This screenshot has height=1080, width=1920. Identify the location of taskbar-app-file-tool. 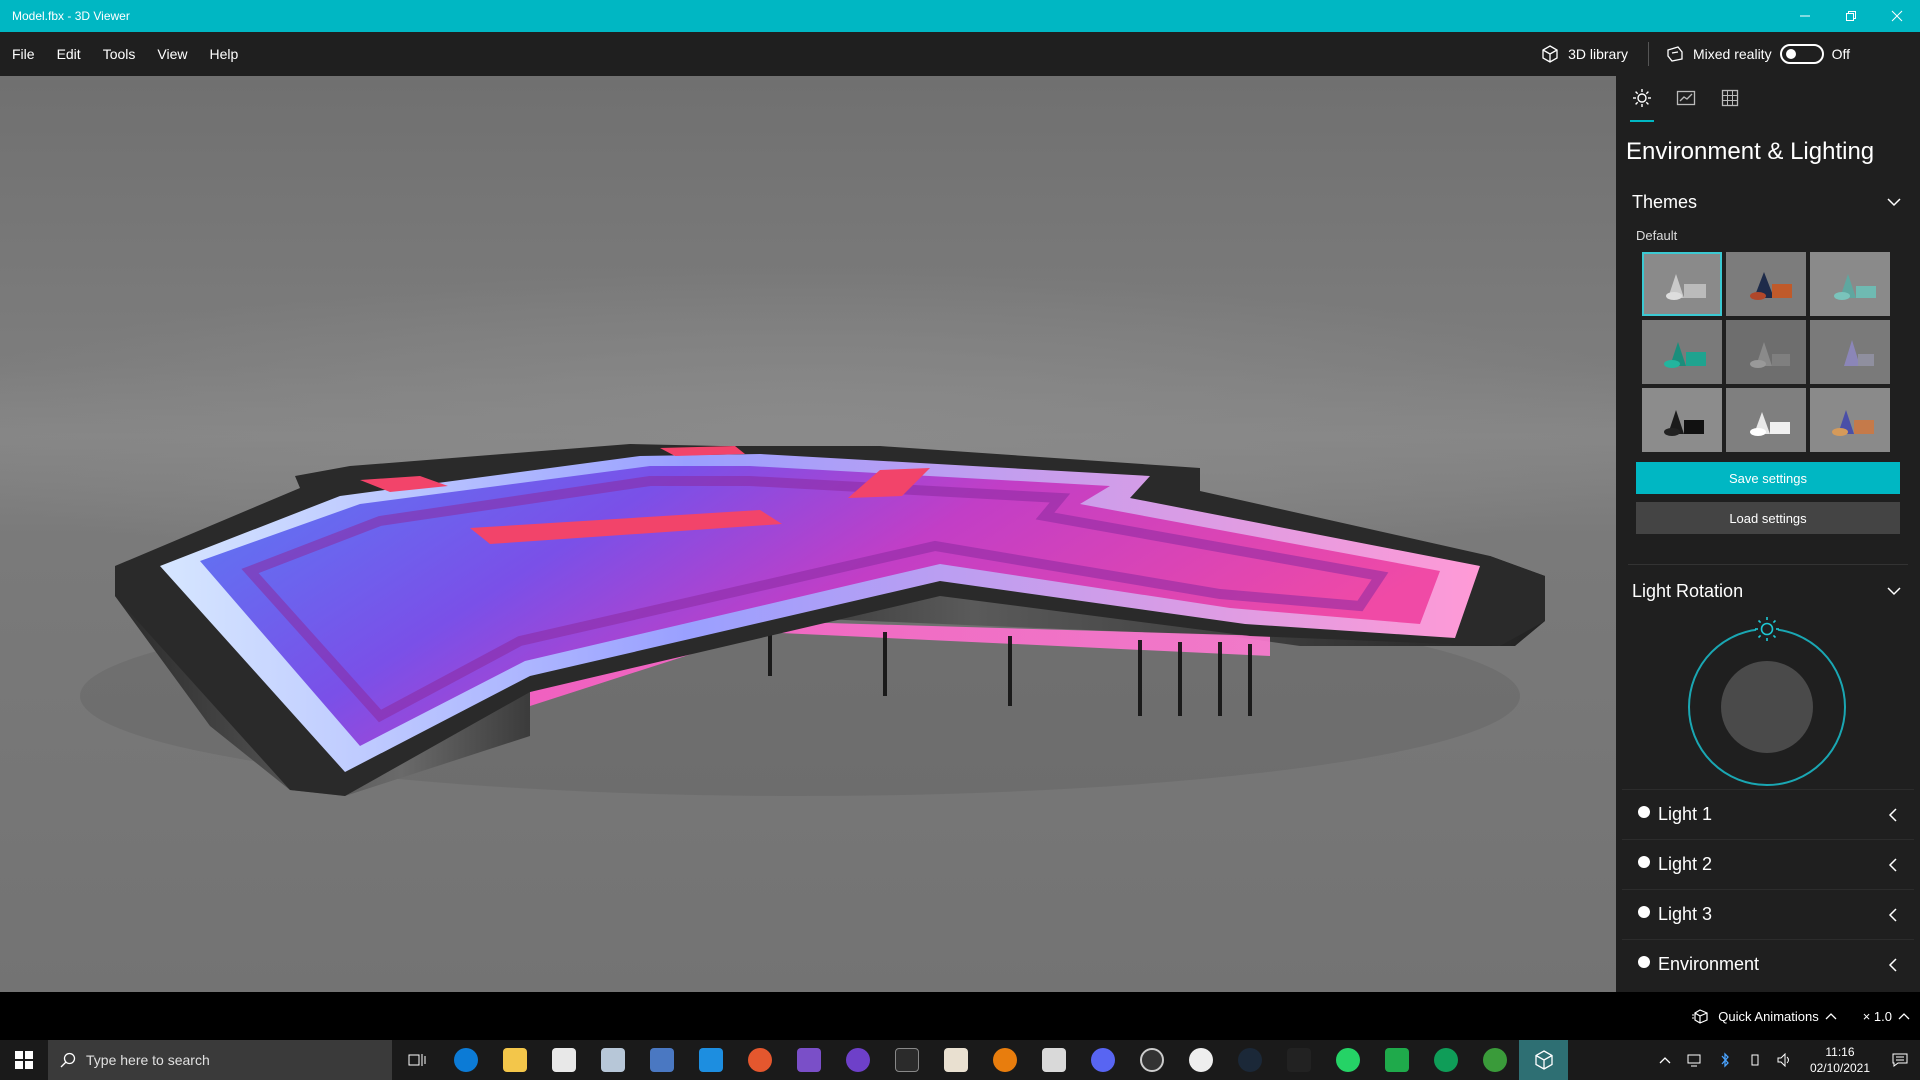
(1053, 1060).